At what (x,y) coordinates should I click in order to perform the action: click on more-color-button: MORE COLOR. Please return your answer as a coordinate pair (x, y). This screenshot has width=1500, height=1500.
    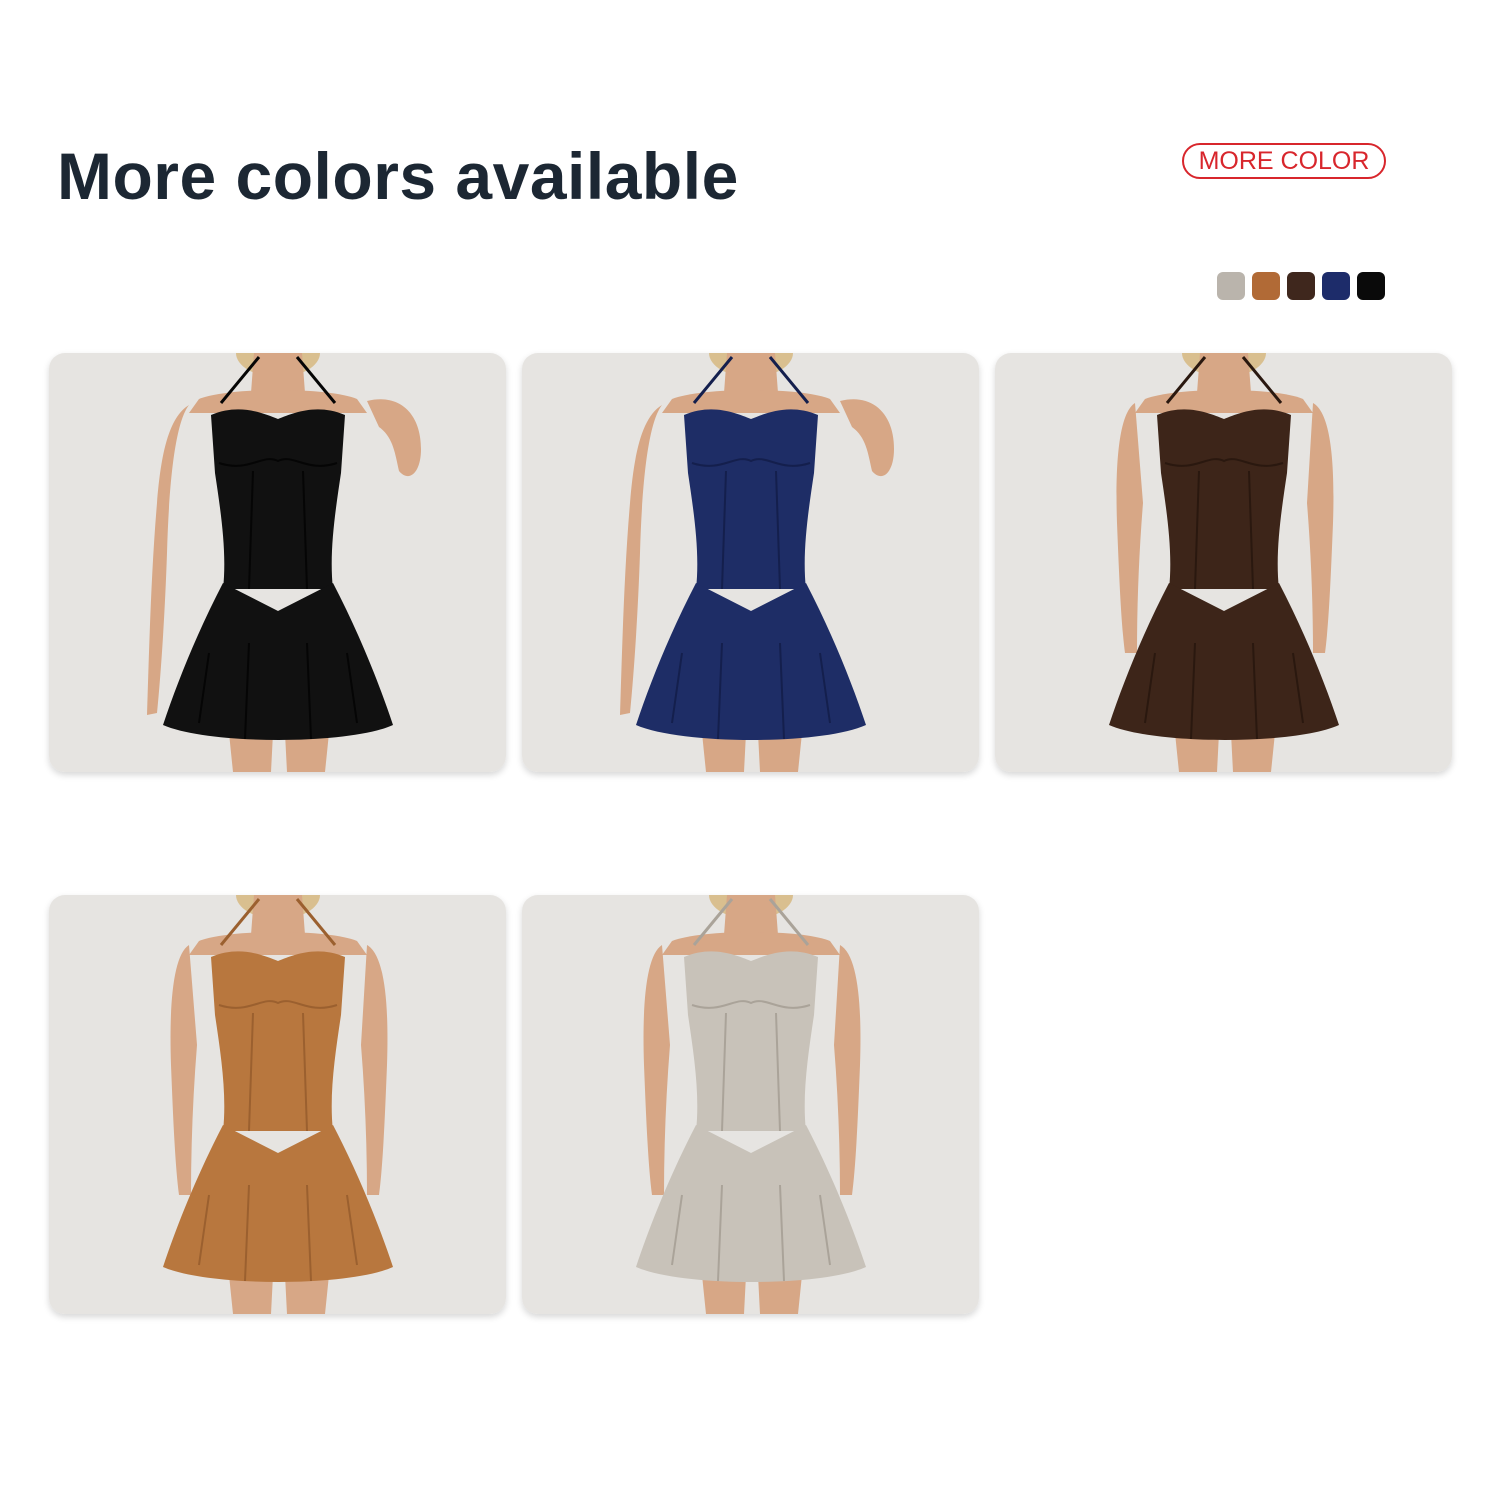
    Looking at the image, I should click on (1284, 161).